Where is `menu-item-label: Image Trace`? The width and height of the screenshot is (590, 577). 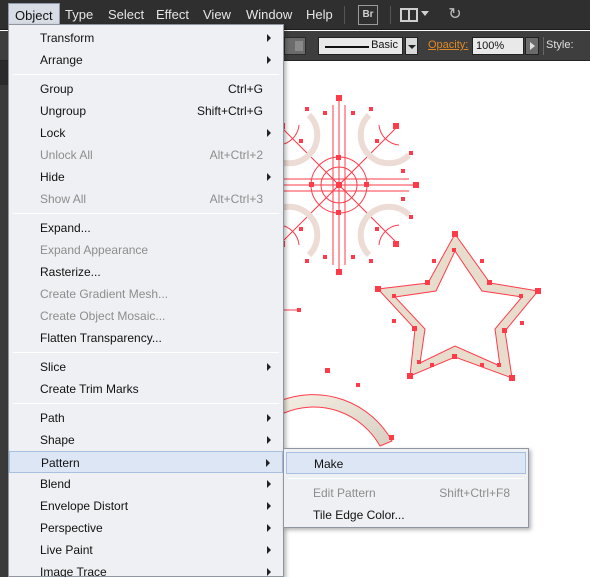
menu-item-label: Image Trace is located at coordinates (73, 571).